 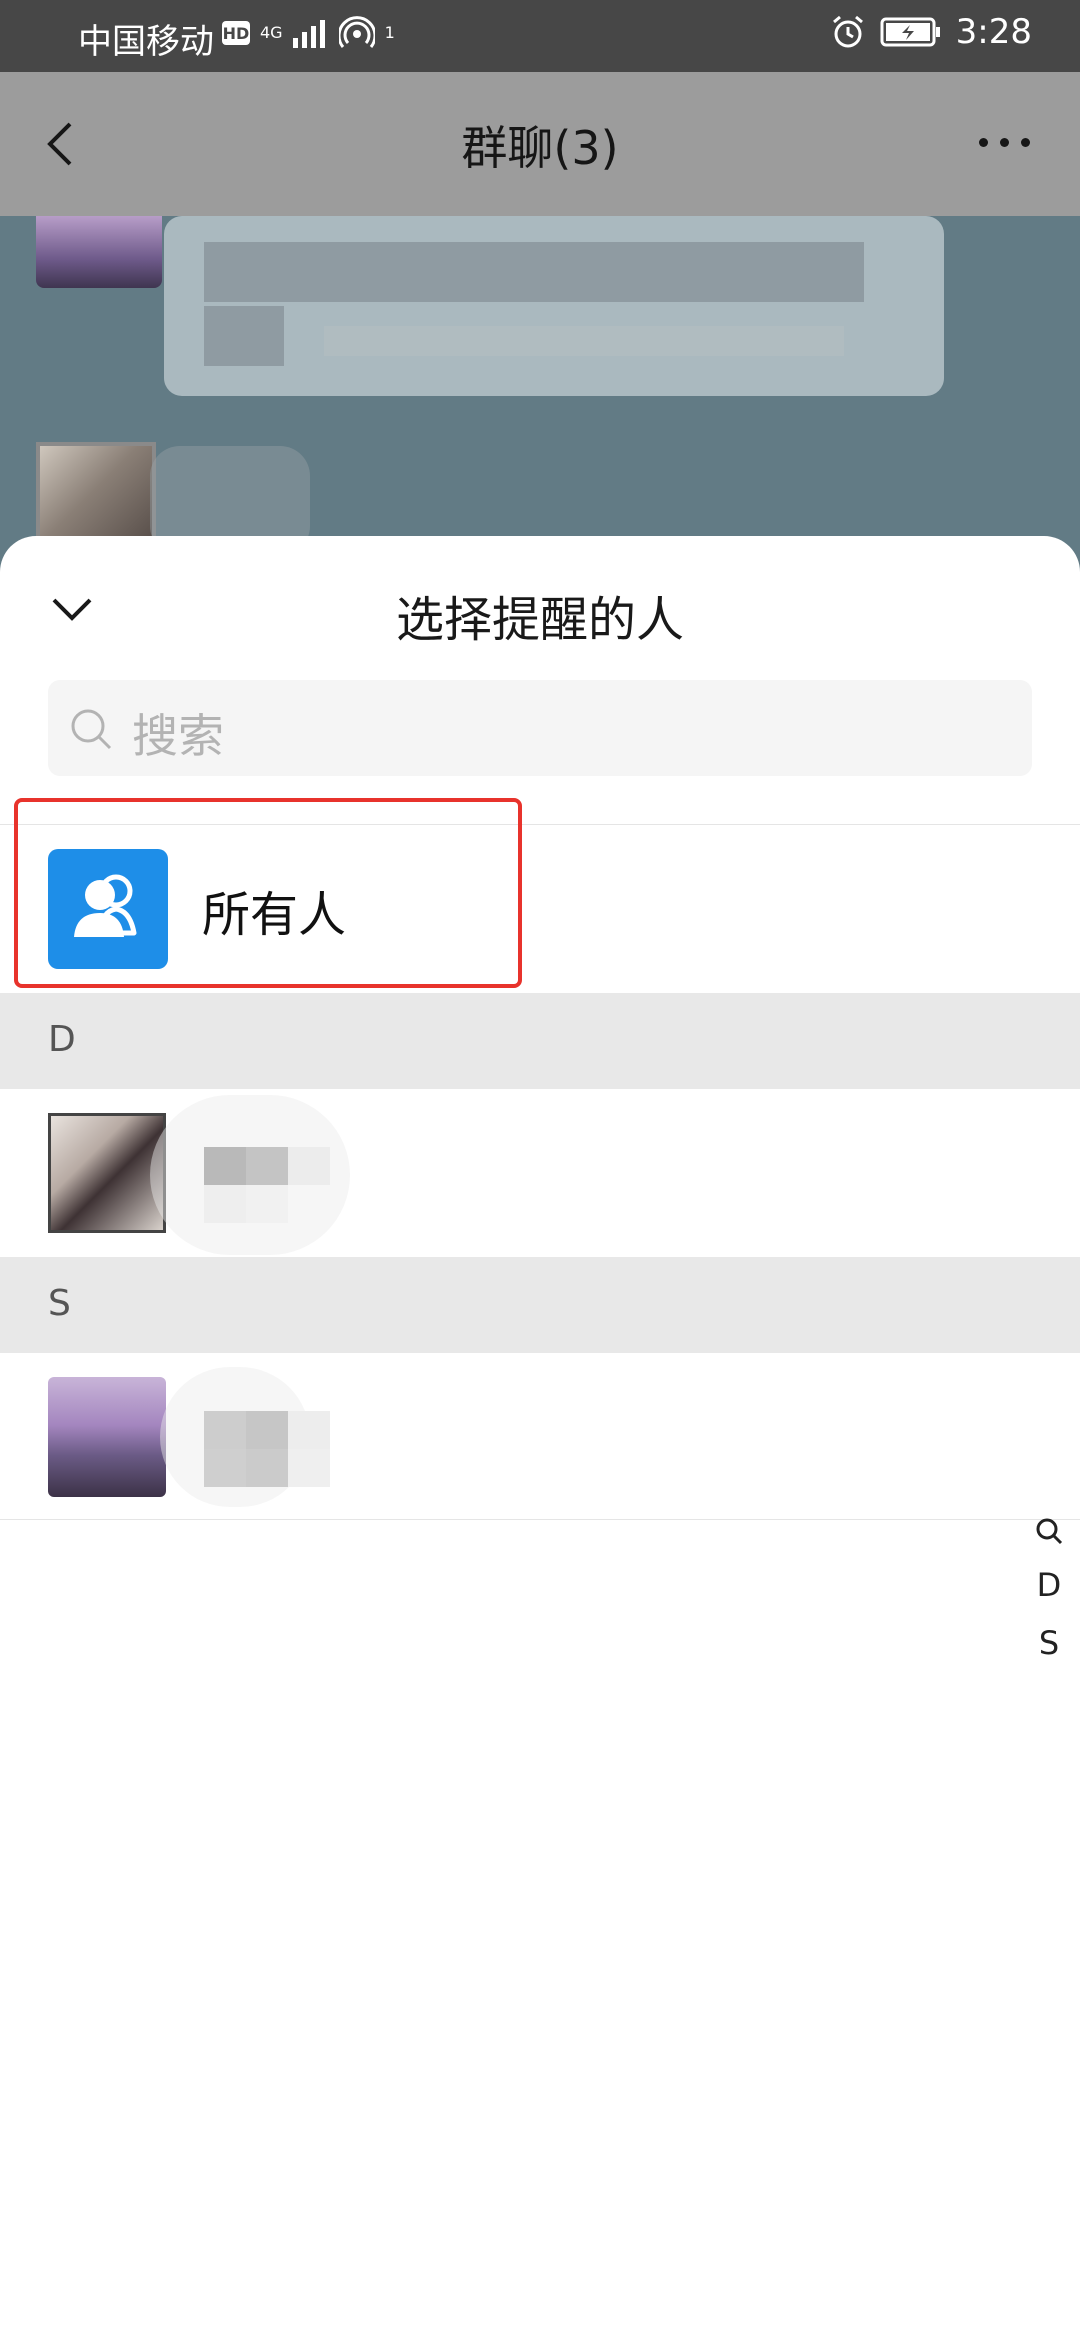 I want to click on signal-icon, so click(x=308, y=34).